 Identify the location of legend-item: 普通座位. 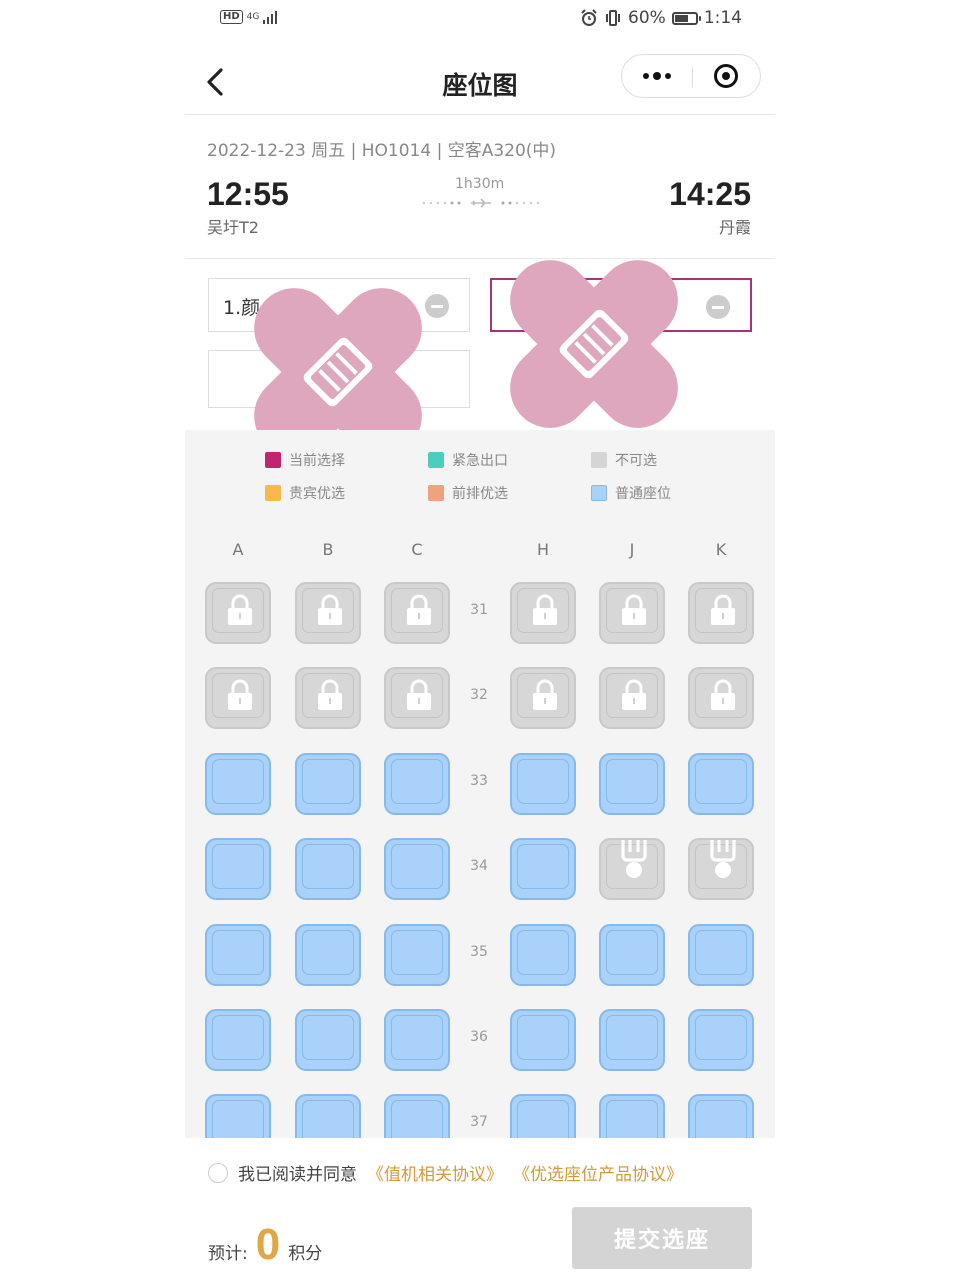
(631, 493).